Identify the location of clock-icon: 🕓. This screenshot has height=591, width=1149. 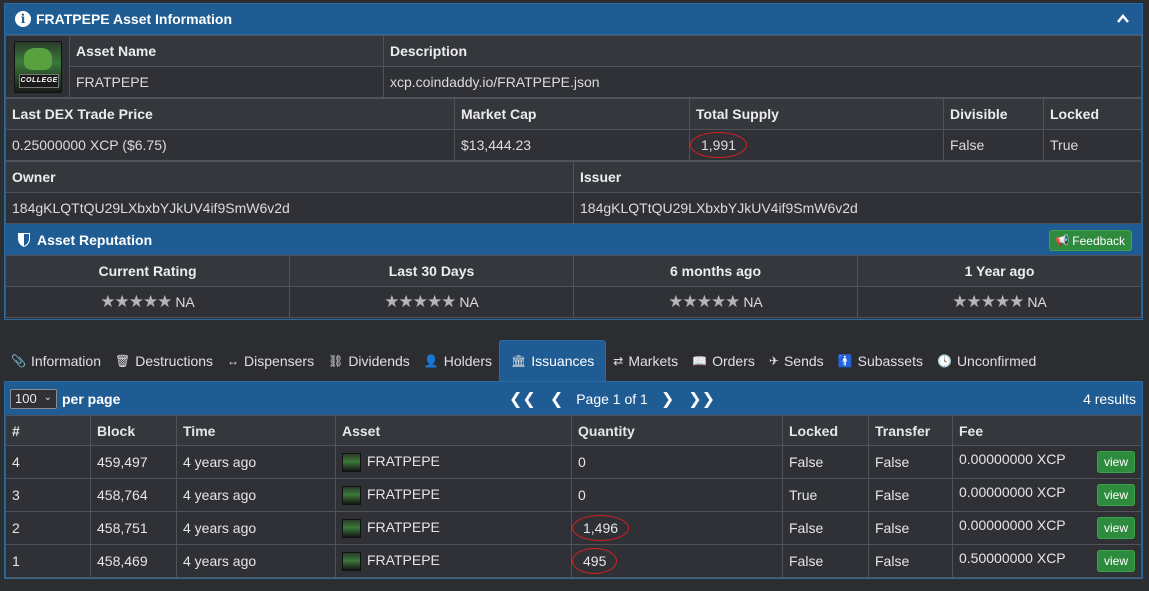
(944, 360).